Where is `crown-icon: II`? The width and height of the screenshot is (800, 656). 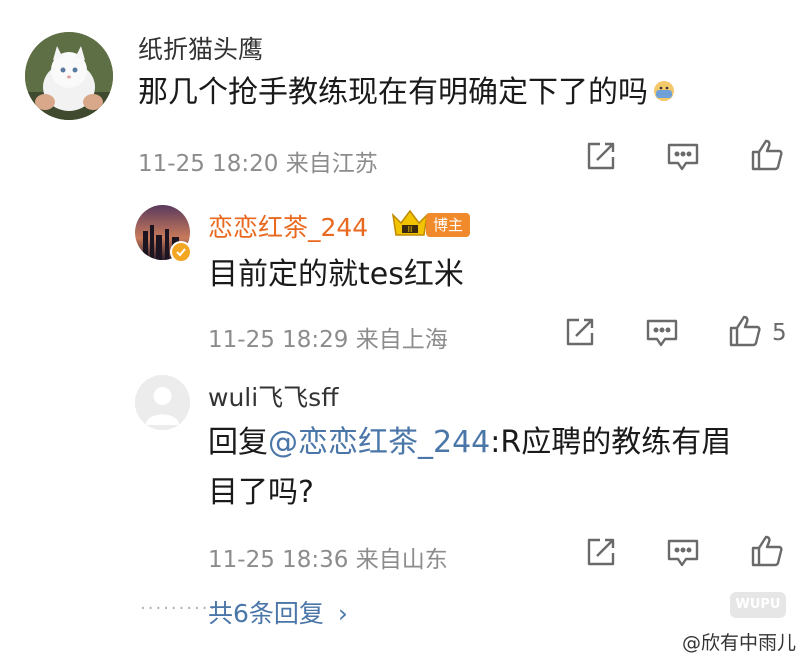
crown-icon: II is located at coordinates (410, 225).